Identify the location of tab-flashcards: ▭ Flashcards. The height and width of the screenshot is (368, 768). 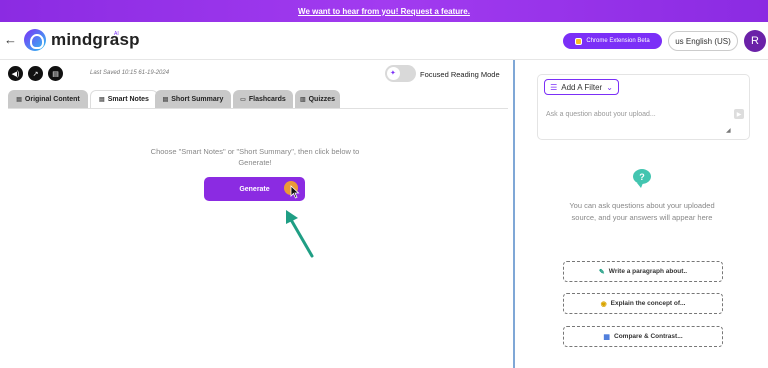
(263, 99).